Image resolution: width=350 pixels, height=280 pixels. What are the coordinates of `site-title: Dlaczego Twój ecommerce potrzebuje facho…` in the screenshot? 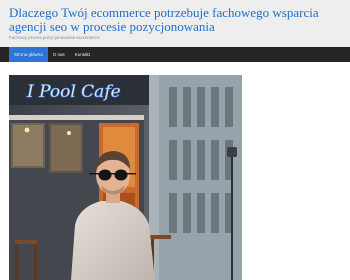 It's located at (176, 20).